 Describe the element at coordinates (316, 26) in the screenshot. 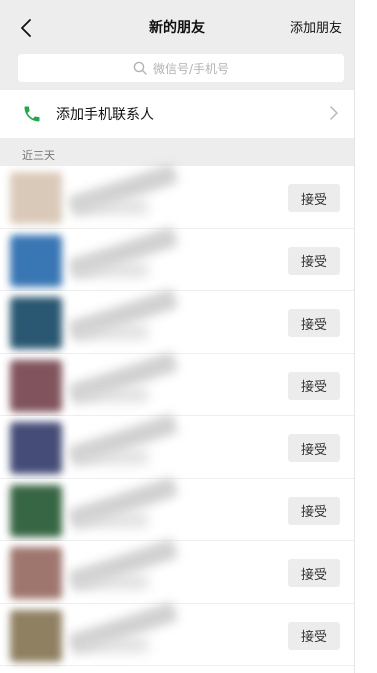

I see `add-friend-button: 添加朋友` at that location.